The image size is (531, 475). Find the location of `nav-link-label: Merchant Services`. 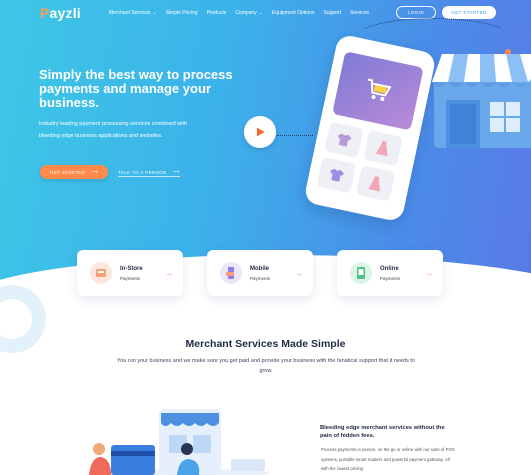

nav-link-label: Merchant Services is located at coordinates (130, 13).